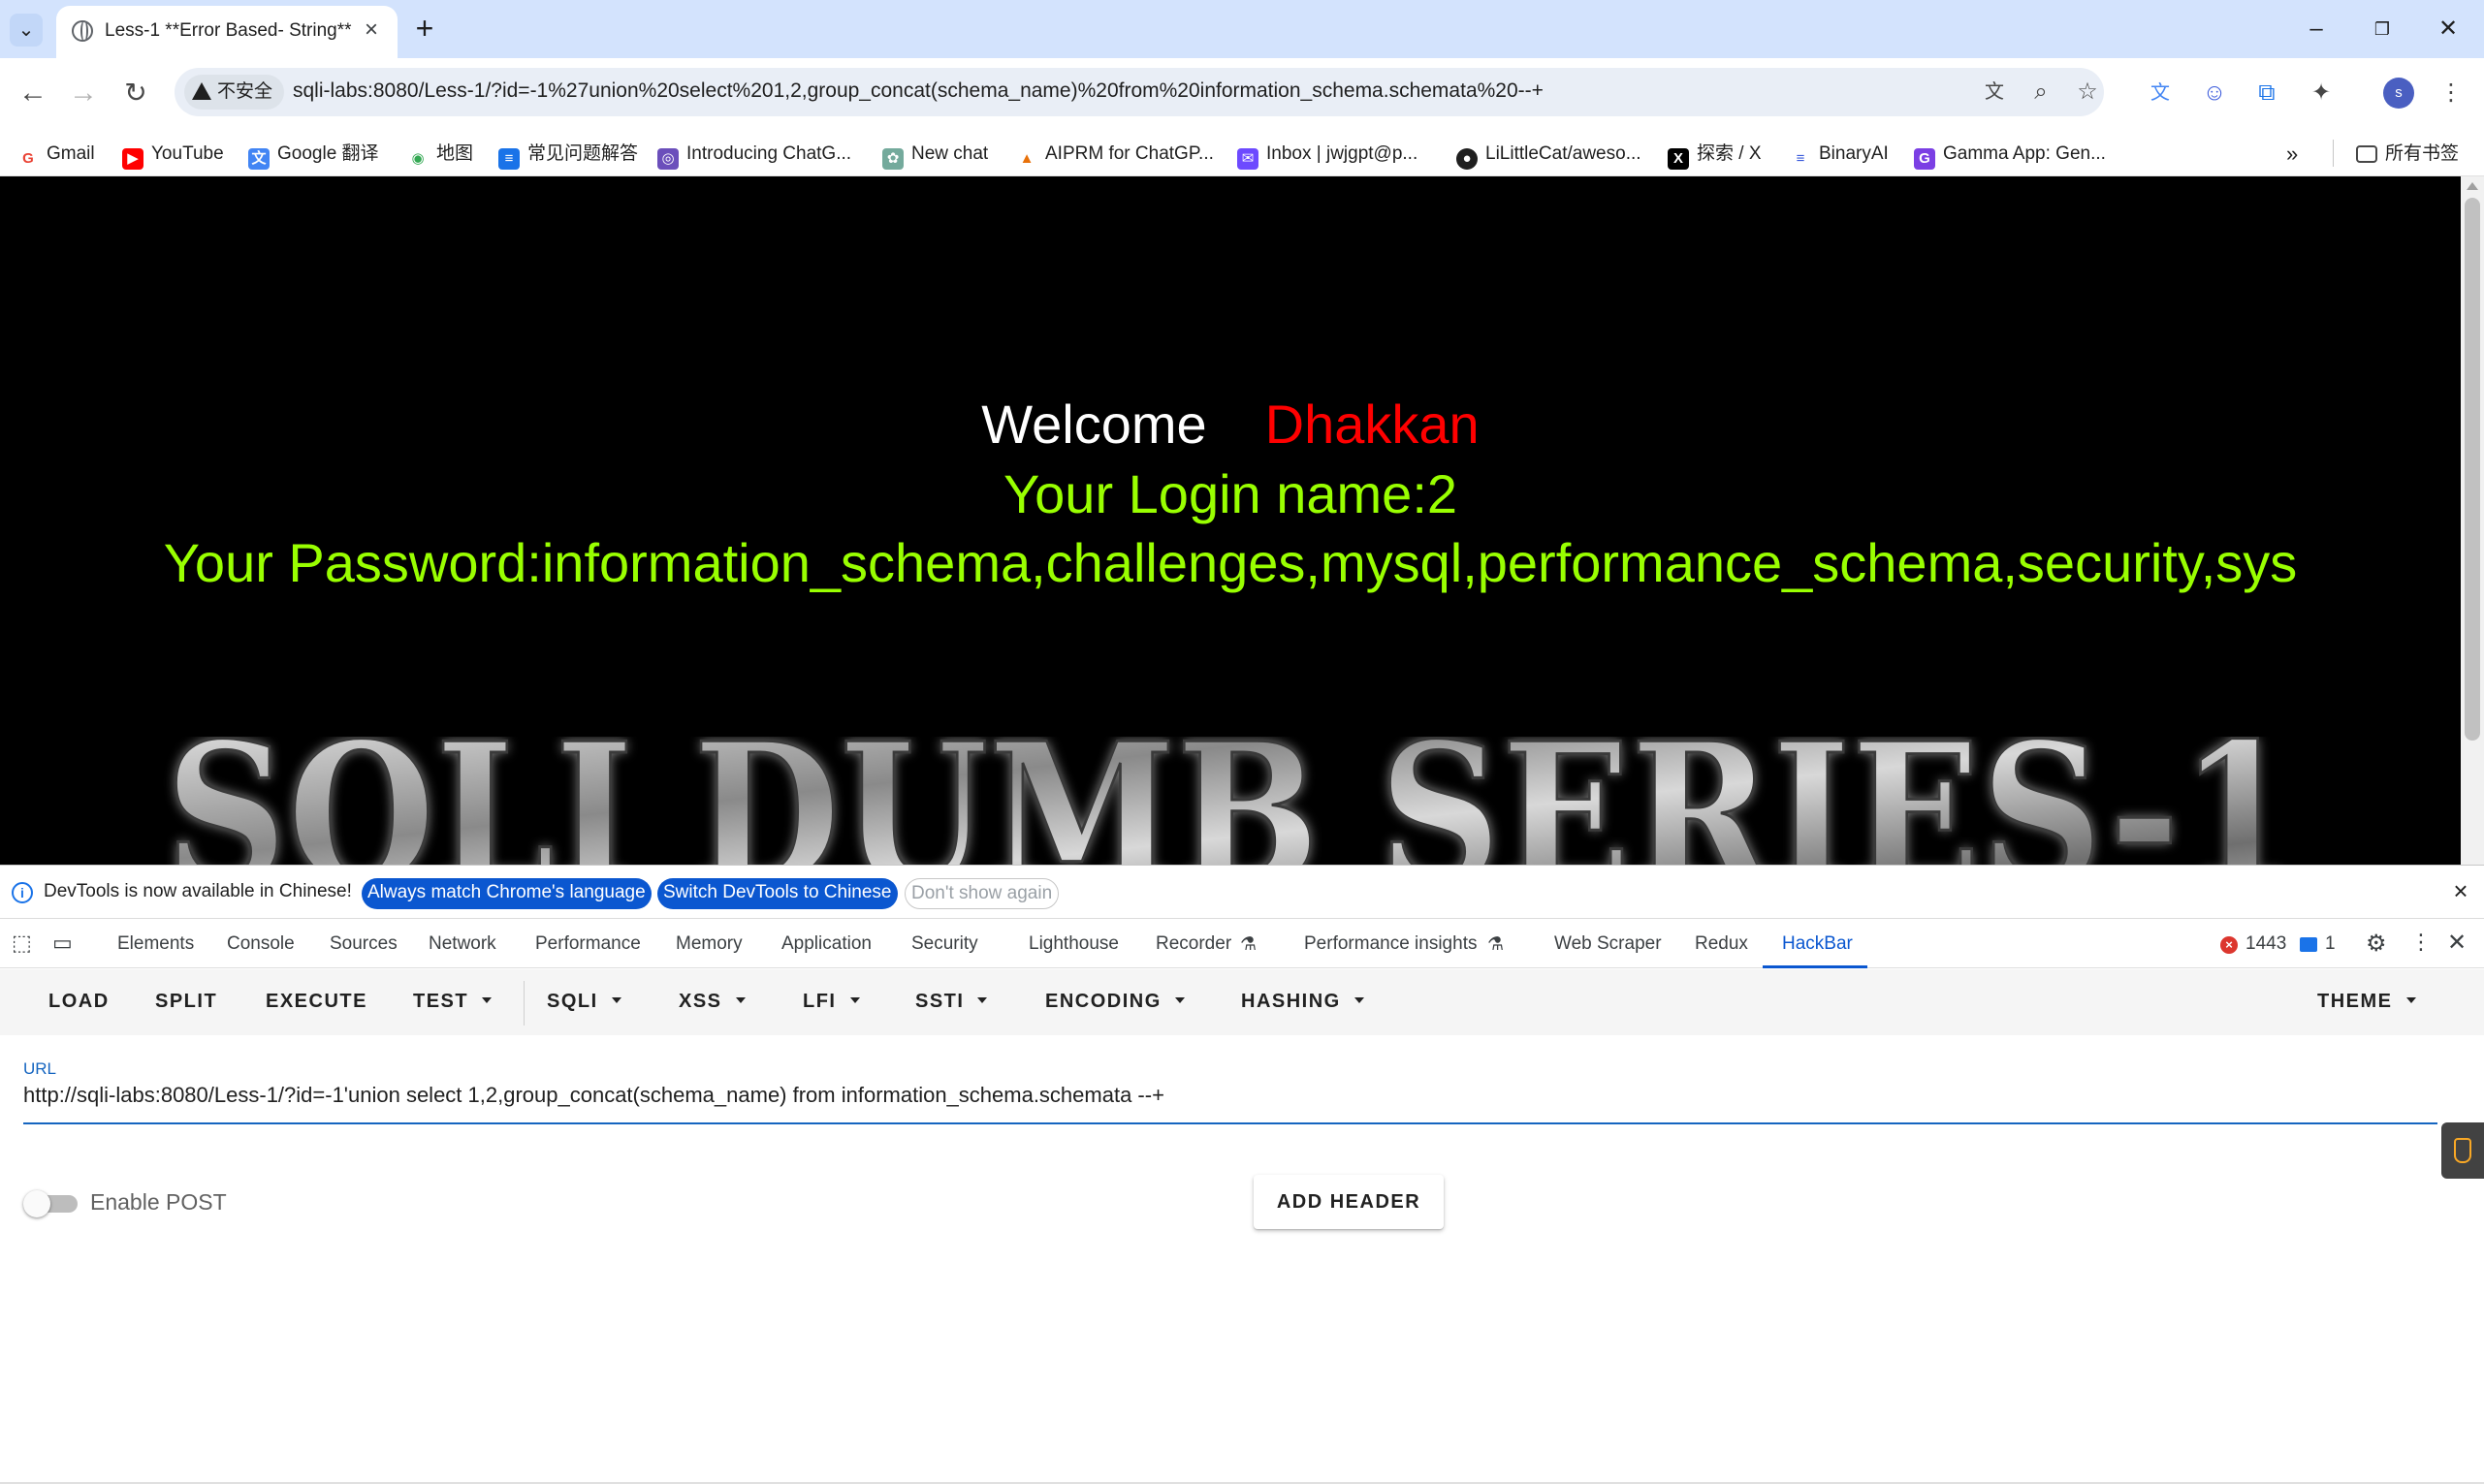  I want to click on bookmark-item: ≡ BinaryAI, so click(1839, 155).